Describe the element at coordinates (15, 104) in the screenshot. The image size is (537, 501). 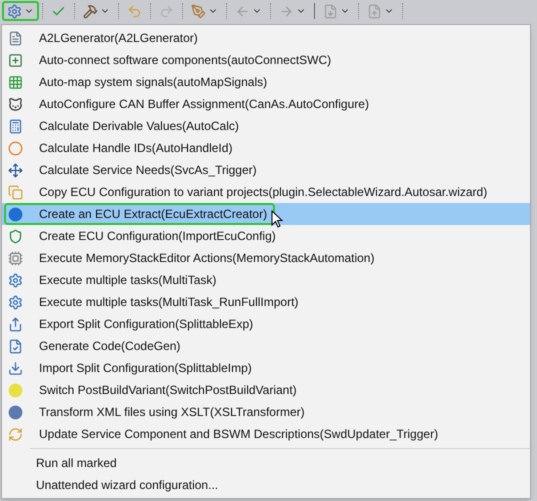
I see `animal-icon` at that location.